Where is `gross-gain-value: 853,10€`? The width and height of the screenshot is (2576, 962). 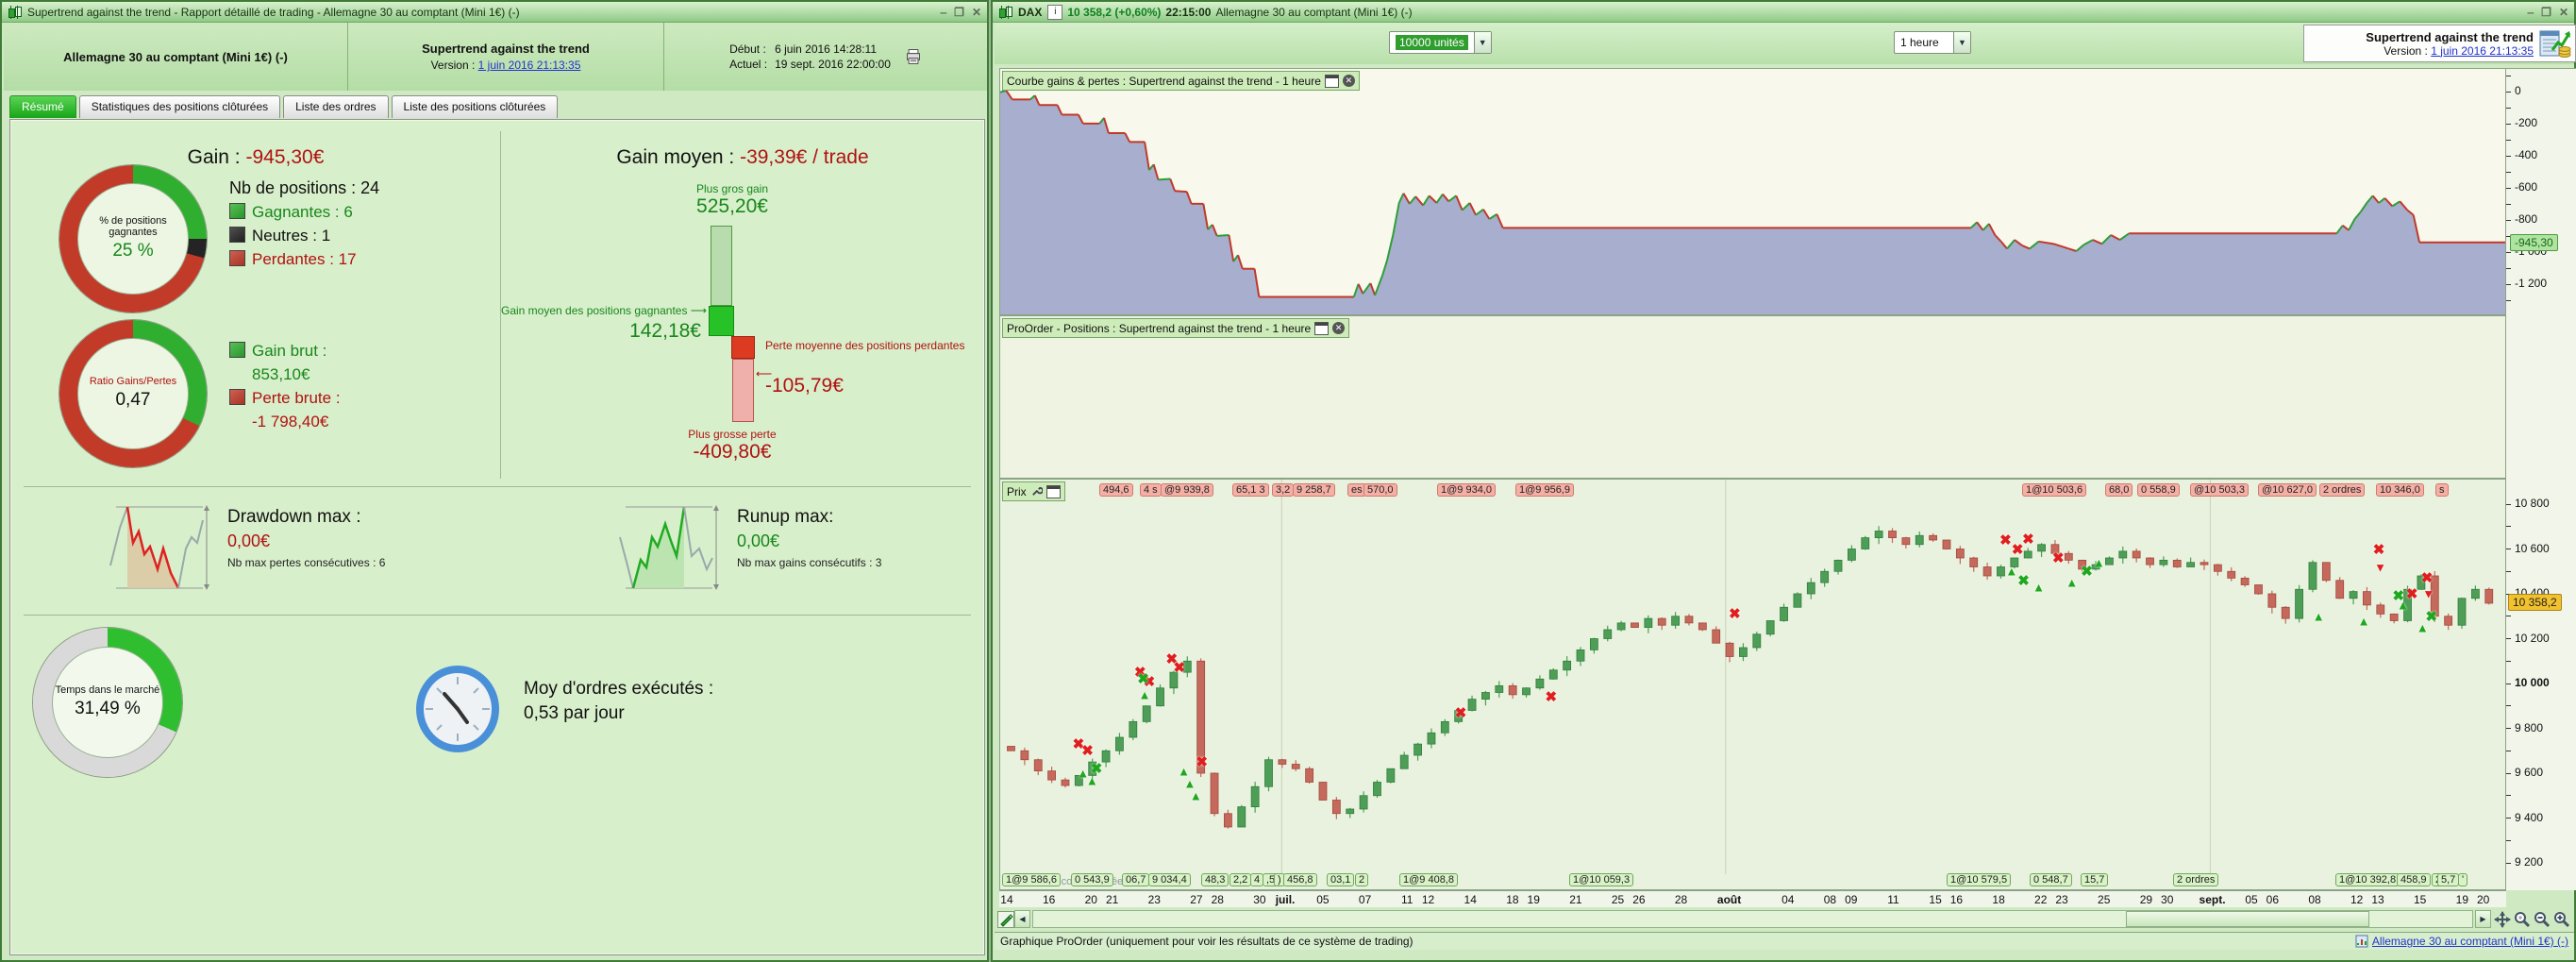
gross-gain-value: 853,10€ is located at coordinates (281, 374).